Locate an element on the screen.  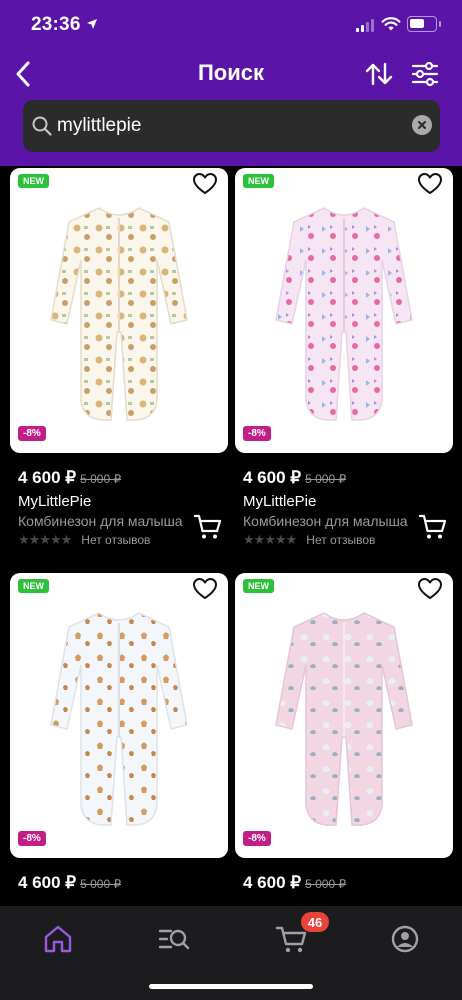
close-icon is located at coordinates (422, 125).